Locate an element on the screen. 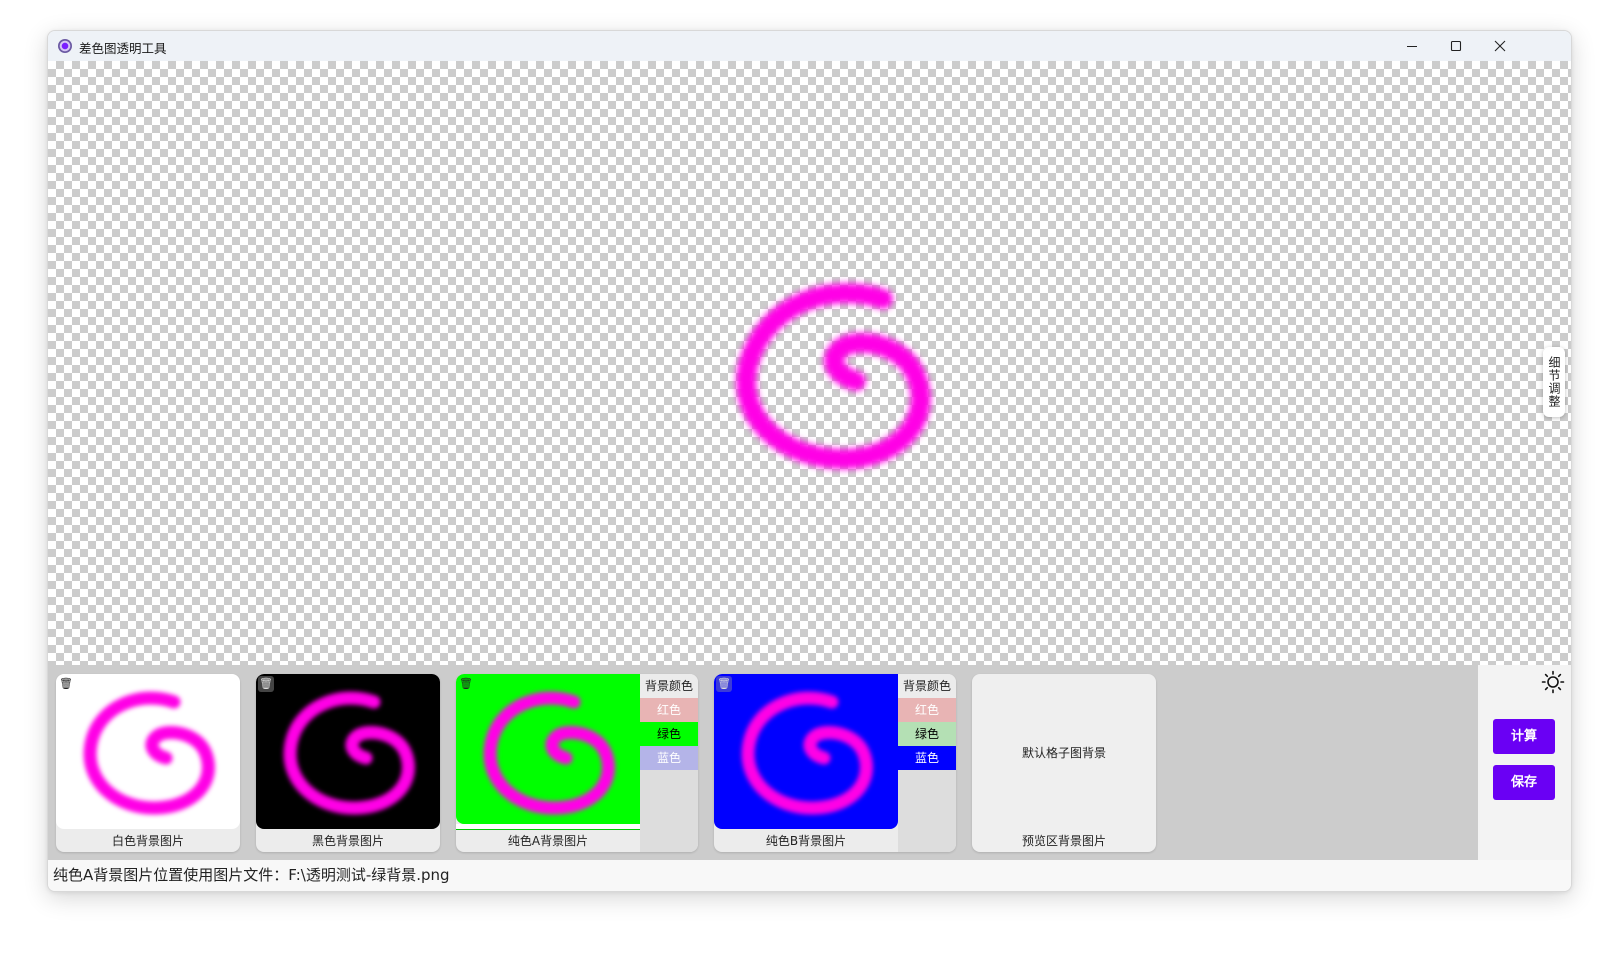 This screenshot has height=966, width=1616. theme-toggle-sun-icon is located at coordinates (1553, 682).